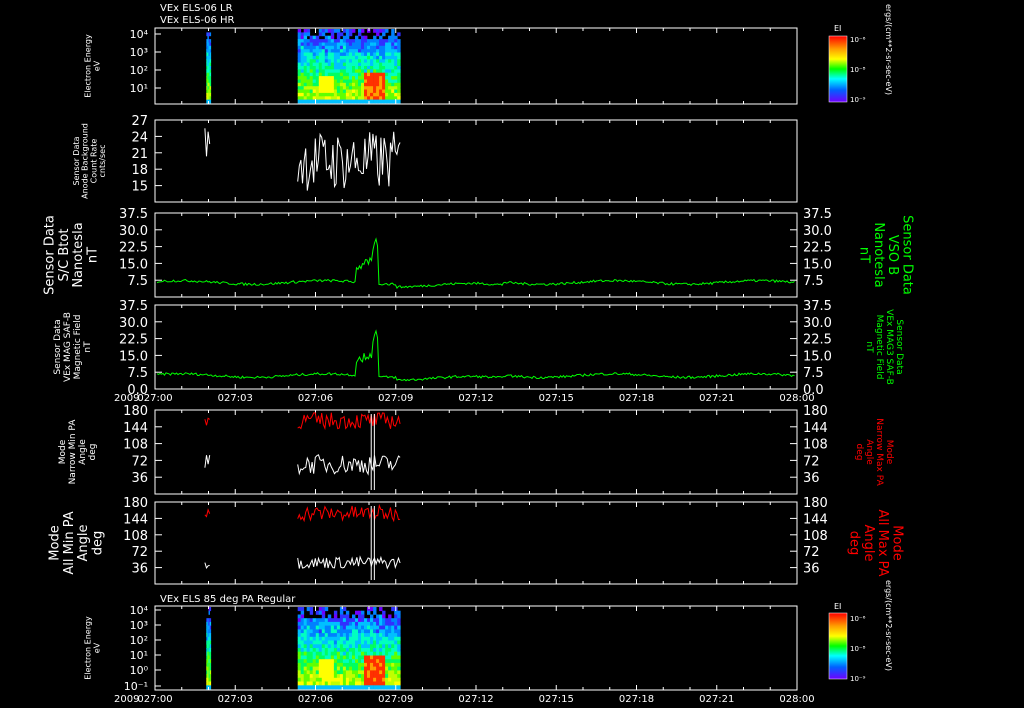 The height and width of the screenshot is (708, 1024). I want to click on x-tick-label-mid-0: 027:00, so click(154, 398).